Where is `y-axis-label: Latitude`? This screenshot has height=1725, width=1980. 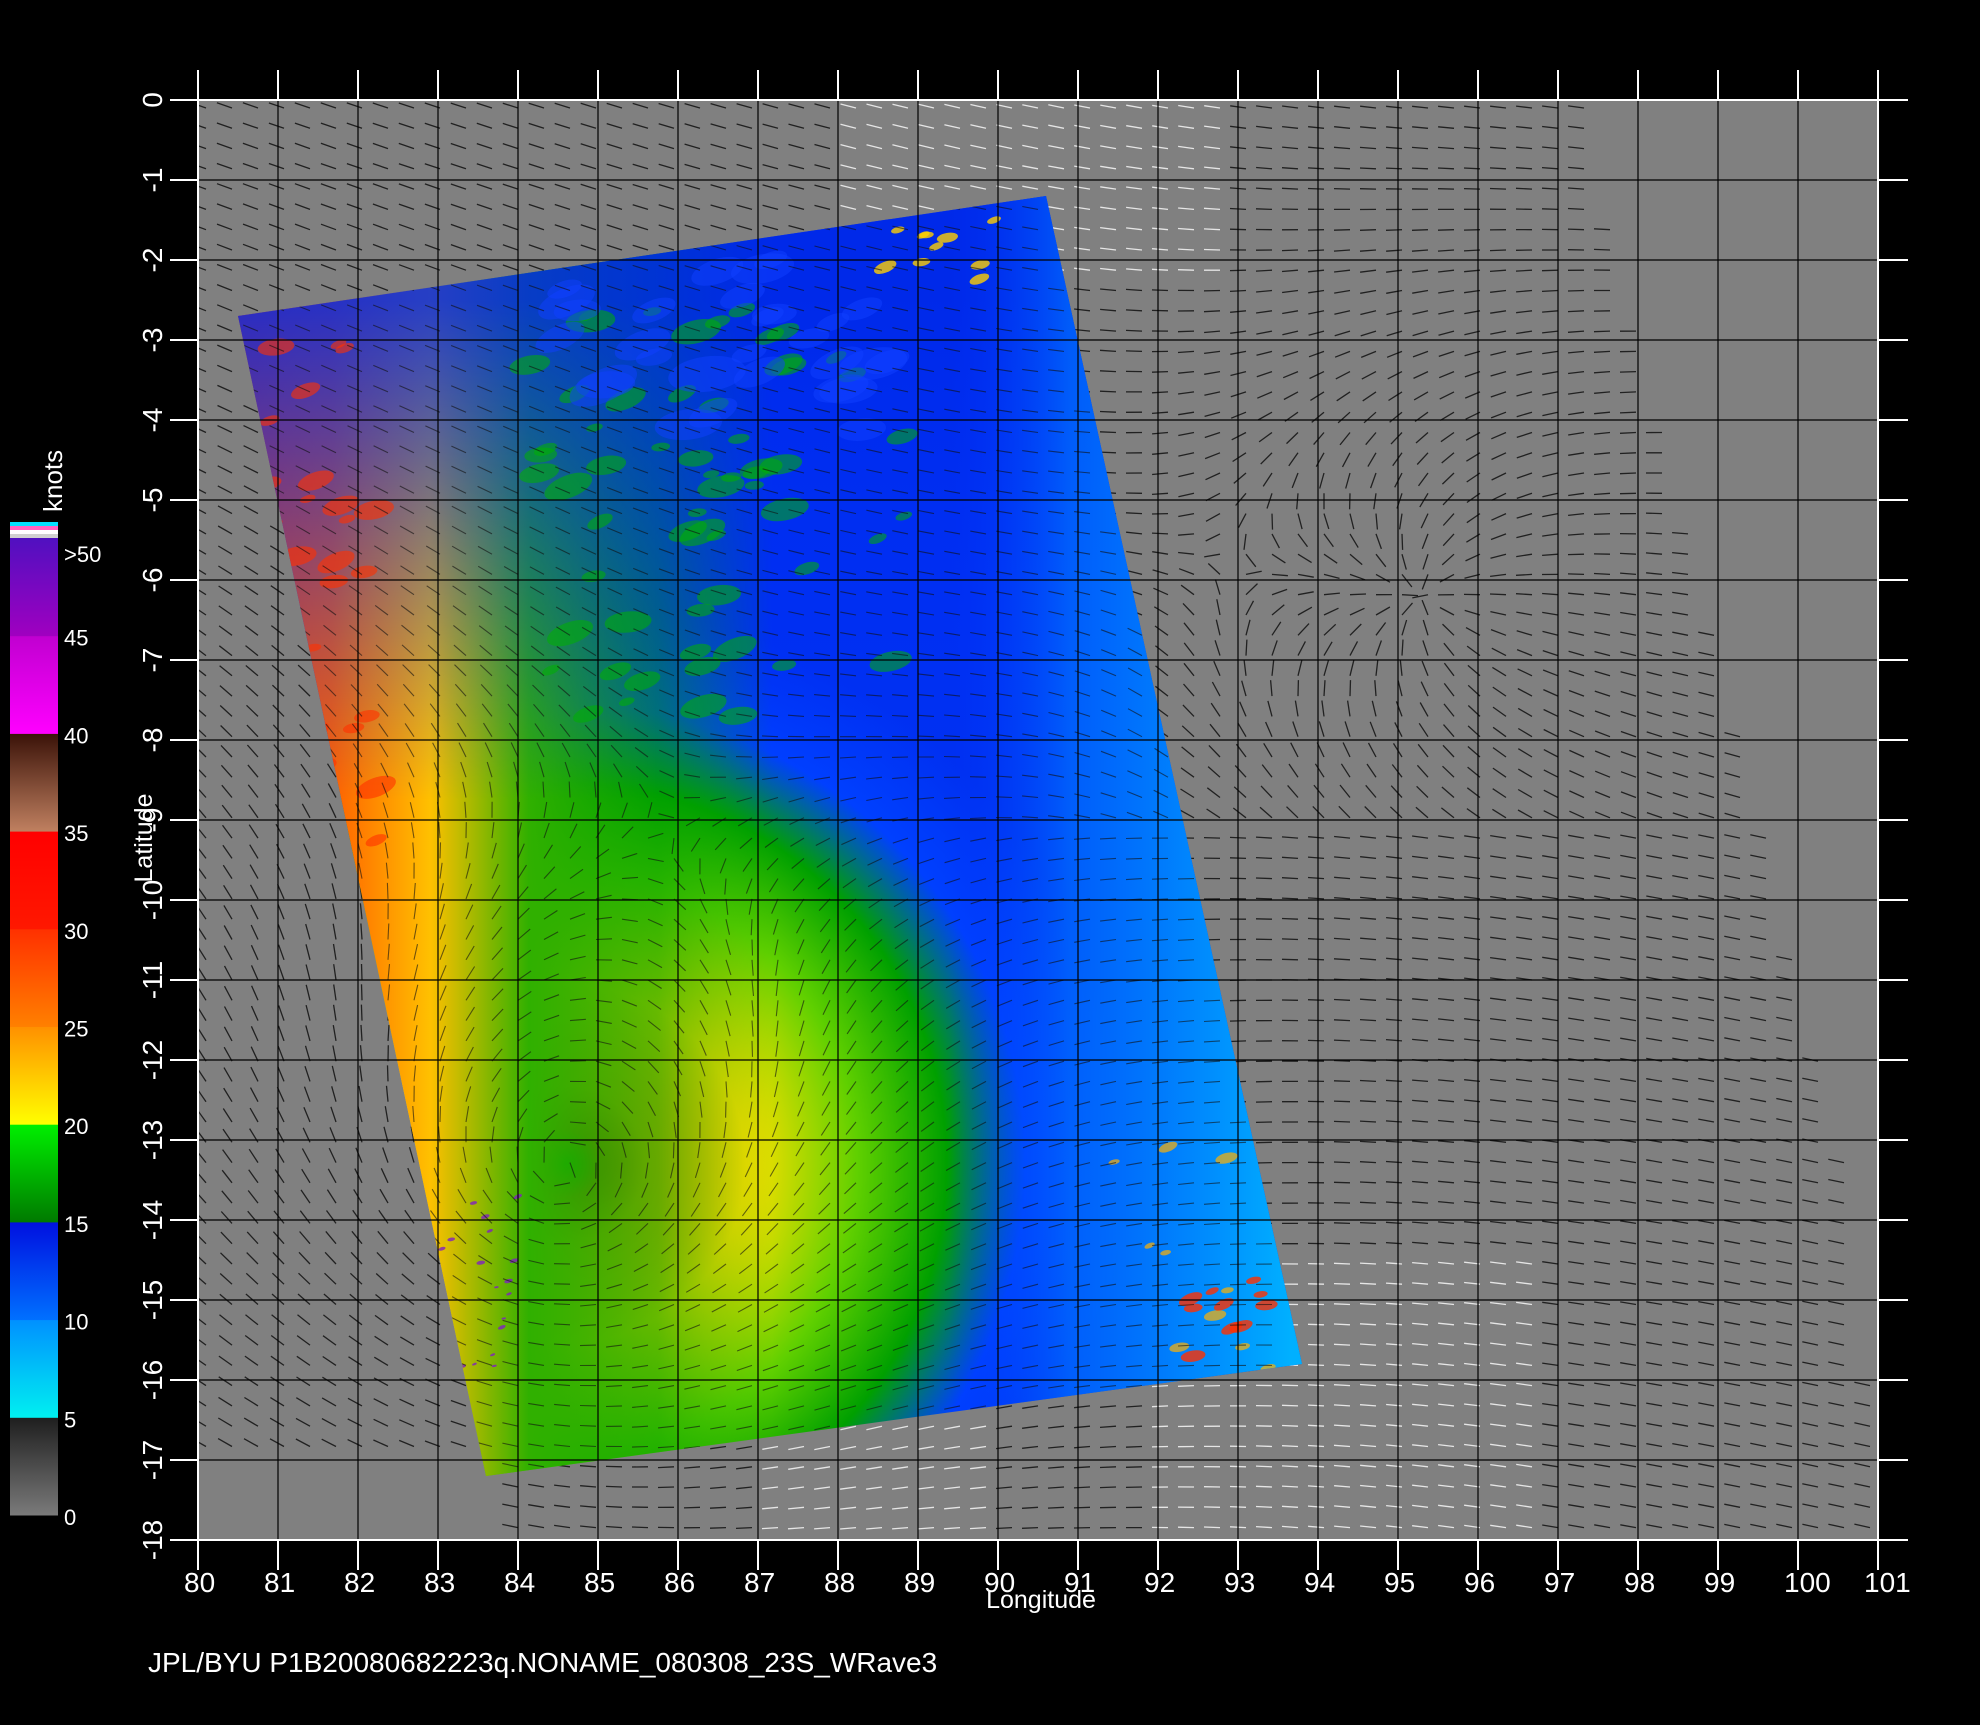
y-axis-label: Latitude is located at coordinates (144, 838).